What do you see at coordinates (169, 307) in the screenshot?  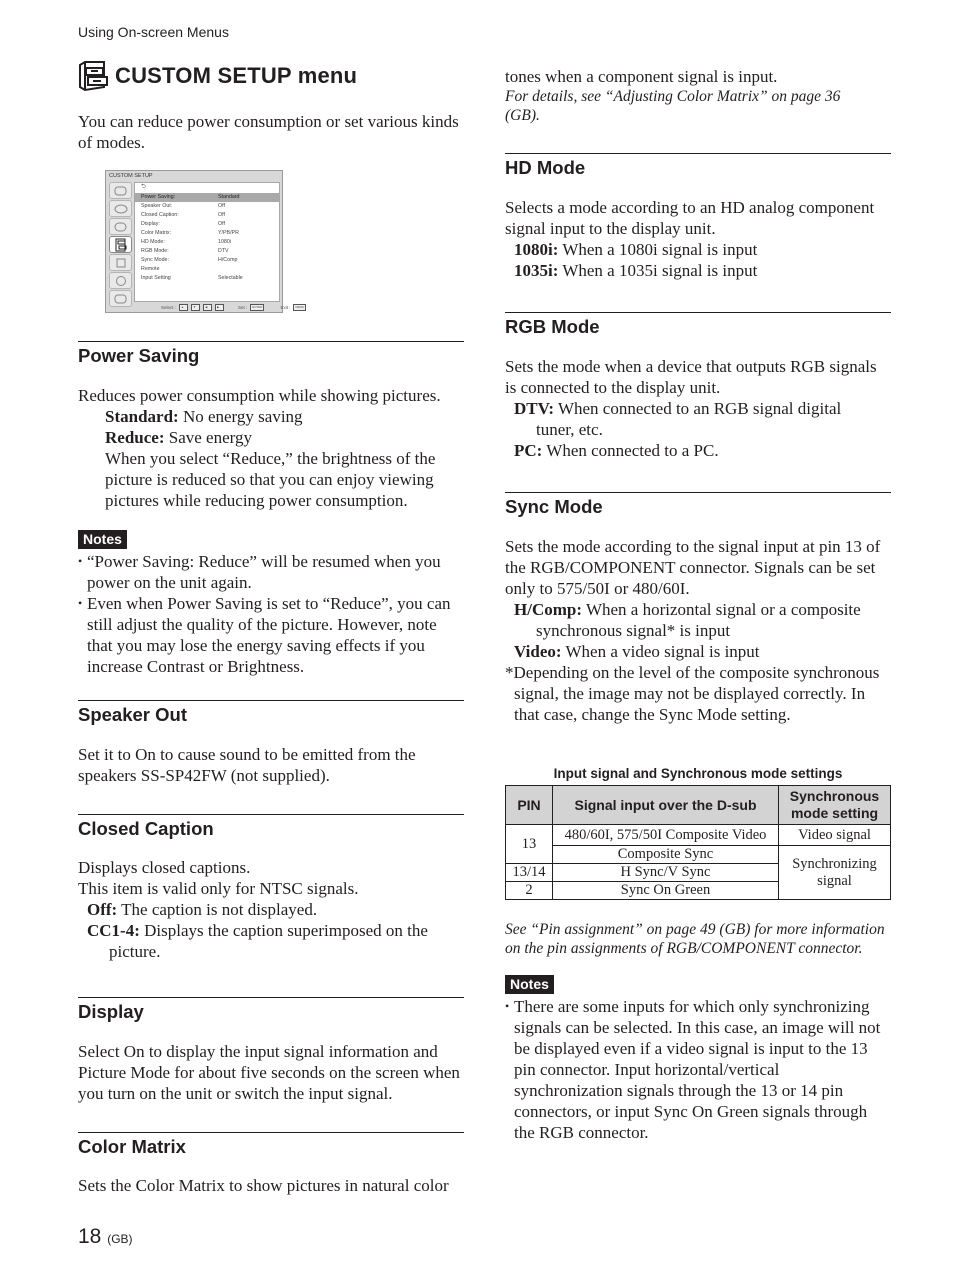 I see `osd-select-label: Select :` at bounding box center [169, 307].